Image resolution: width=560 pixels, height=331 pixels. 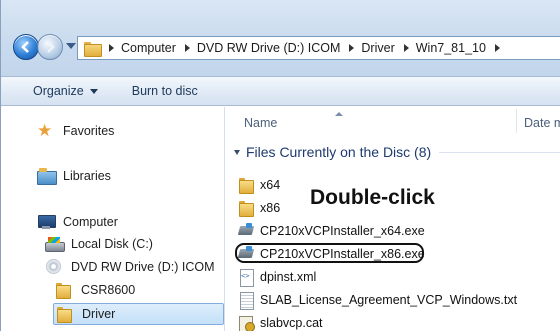 What do you see at coordinates (93, 92) in the screenshot?
I see `chevron-down-icon` at bounding box center [93, 92].